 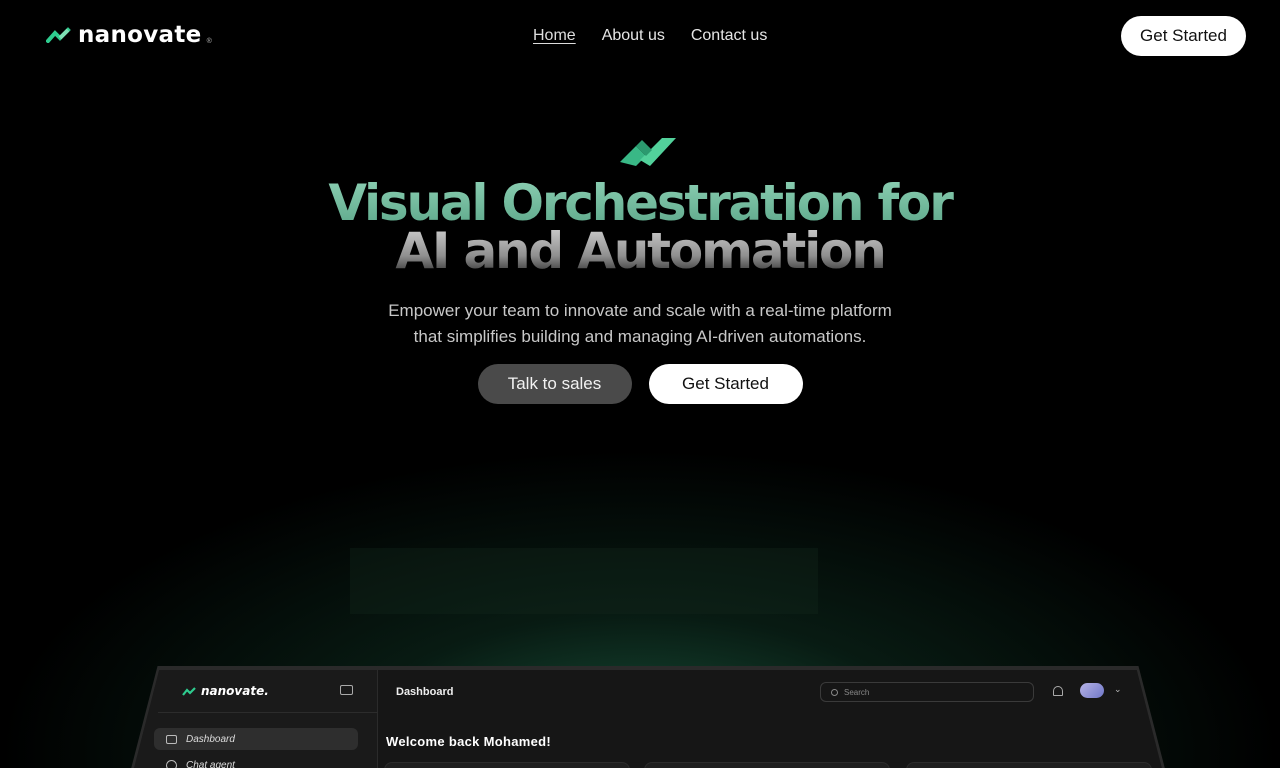 I want to click on nav-link-about: About us, so click(x=633, y=36).